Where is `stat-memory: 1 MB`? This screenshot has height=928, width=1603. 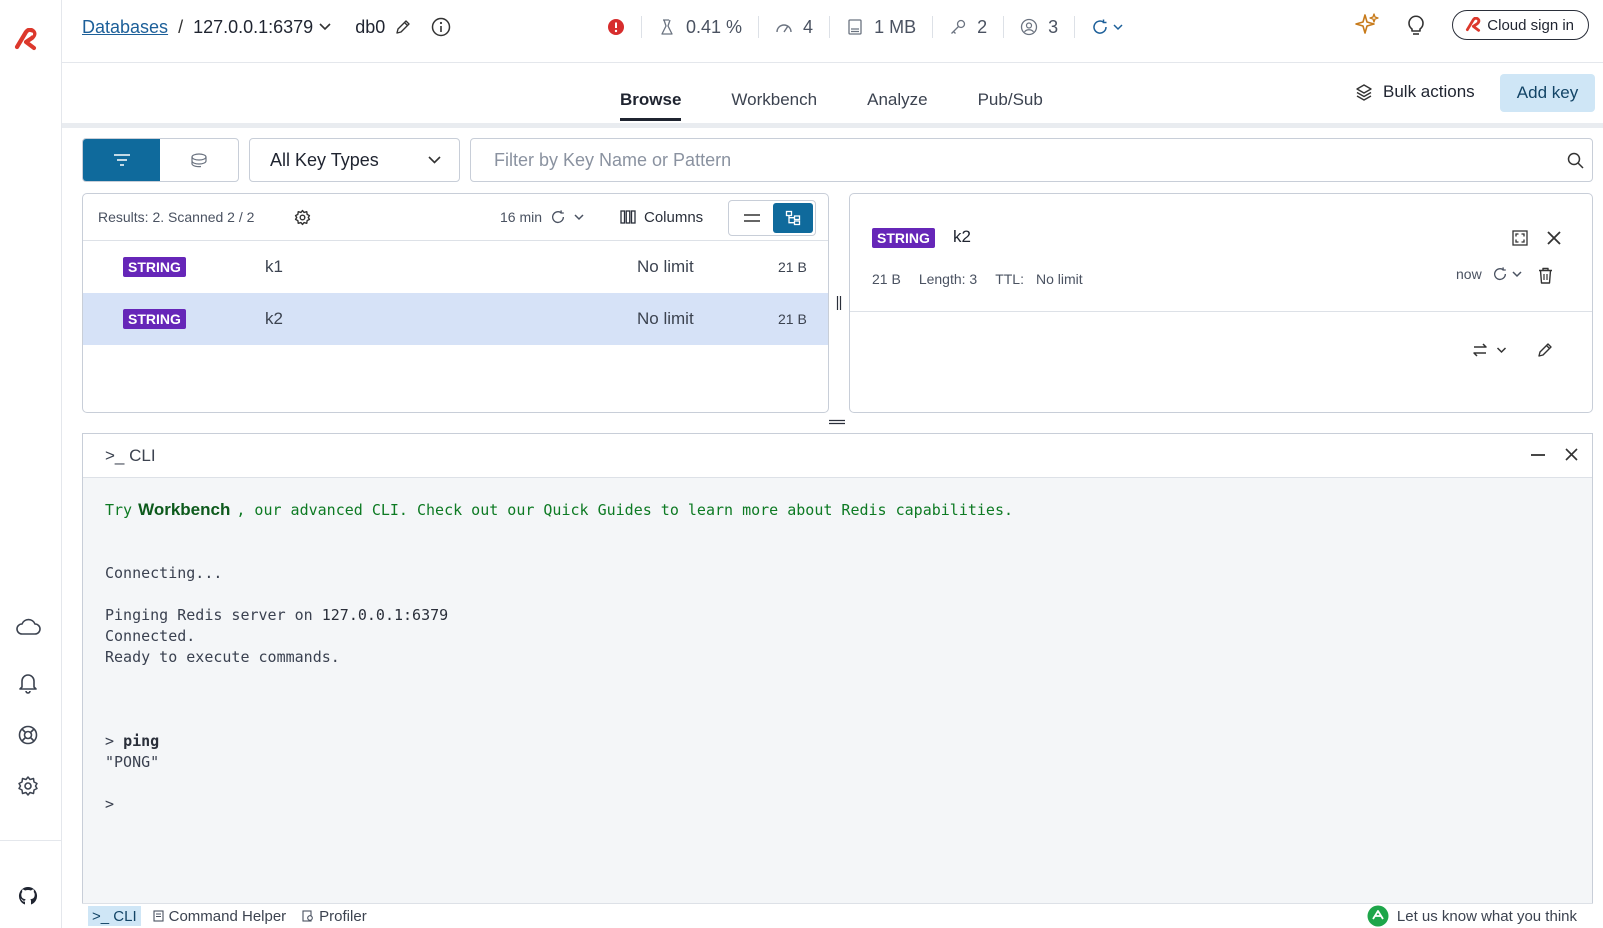
stat-memory: 1 MB is located at coordinates (880, 27).